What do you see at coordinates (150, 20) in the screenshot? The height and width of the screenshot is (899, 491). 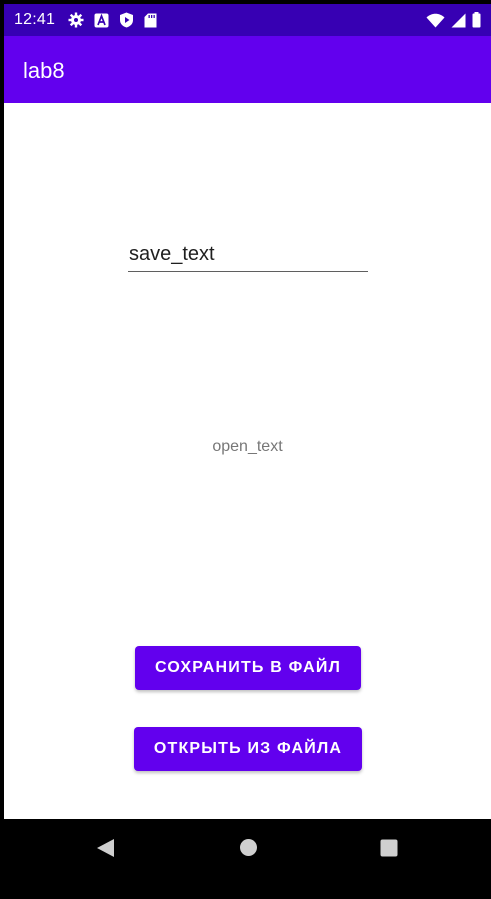 I see `sd-card-icon` at bounding box center [150, 20].